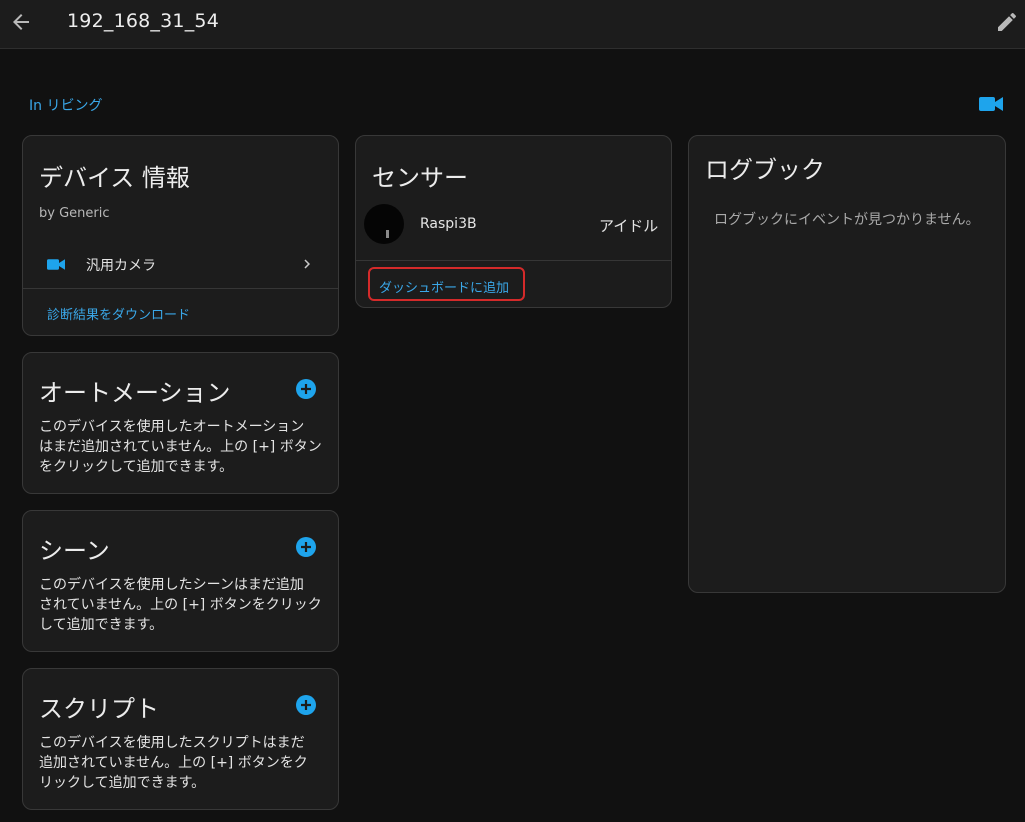 The image size is (1025, 822). Describe the element at coordinates (114, 178) in the screenshot. I see `device-info-title: デバイス 情報` at that location.